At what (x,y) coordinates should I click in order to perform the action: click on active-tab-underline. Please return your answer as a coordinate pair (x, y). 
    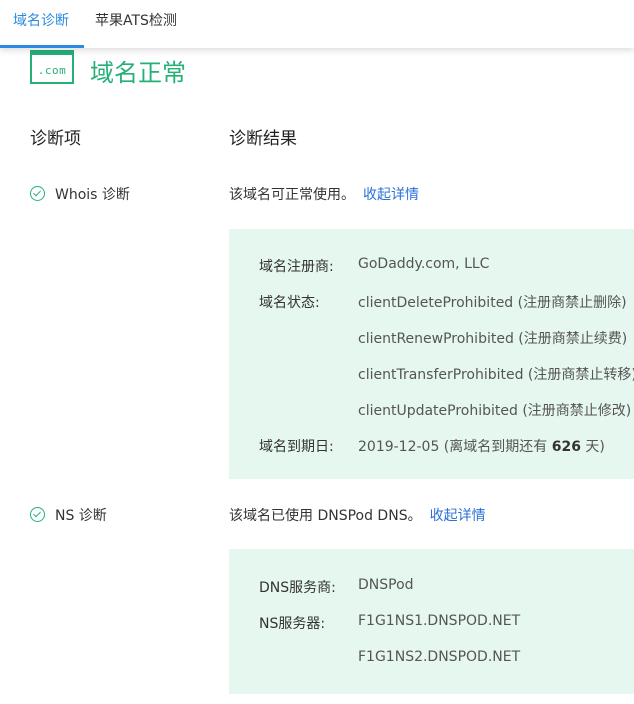
    Looking at the image, I should click on (42, 46).